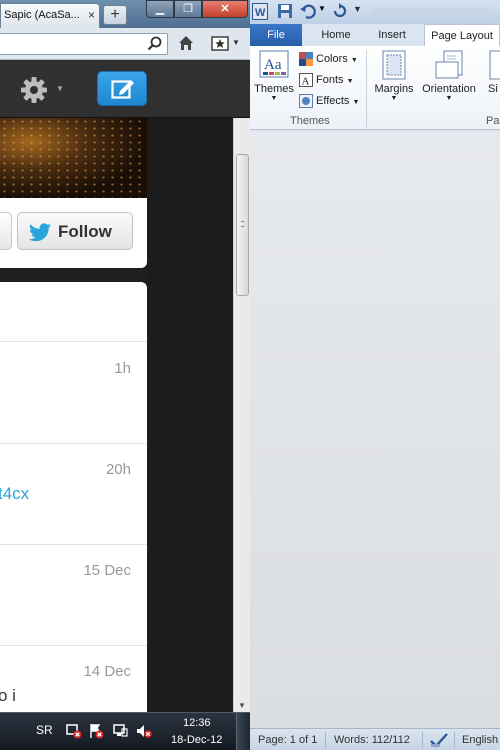 Image resolution: width=500 pixels, height=750 pixels. I want to click on scroll-down-arrow-icon: ▼, so click(242, 705).